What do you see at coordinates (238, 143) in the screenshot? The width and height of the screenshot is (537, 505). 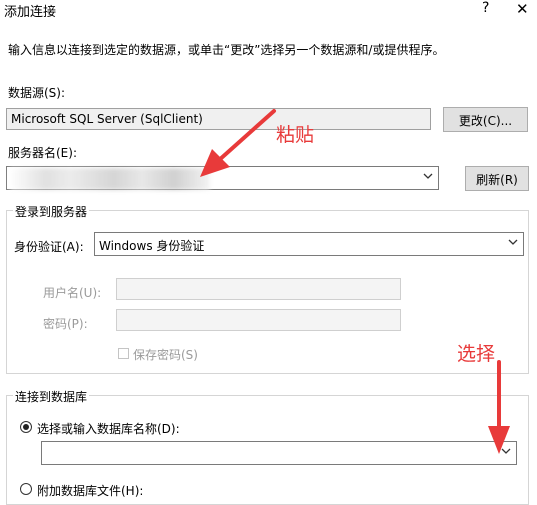 I see `paste-arrow-icon` at bounding box center [238, 143].